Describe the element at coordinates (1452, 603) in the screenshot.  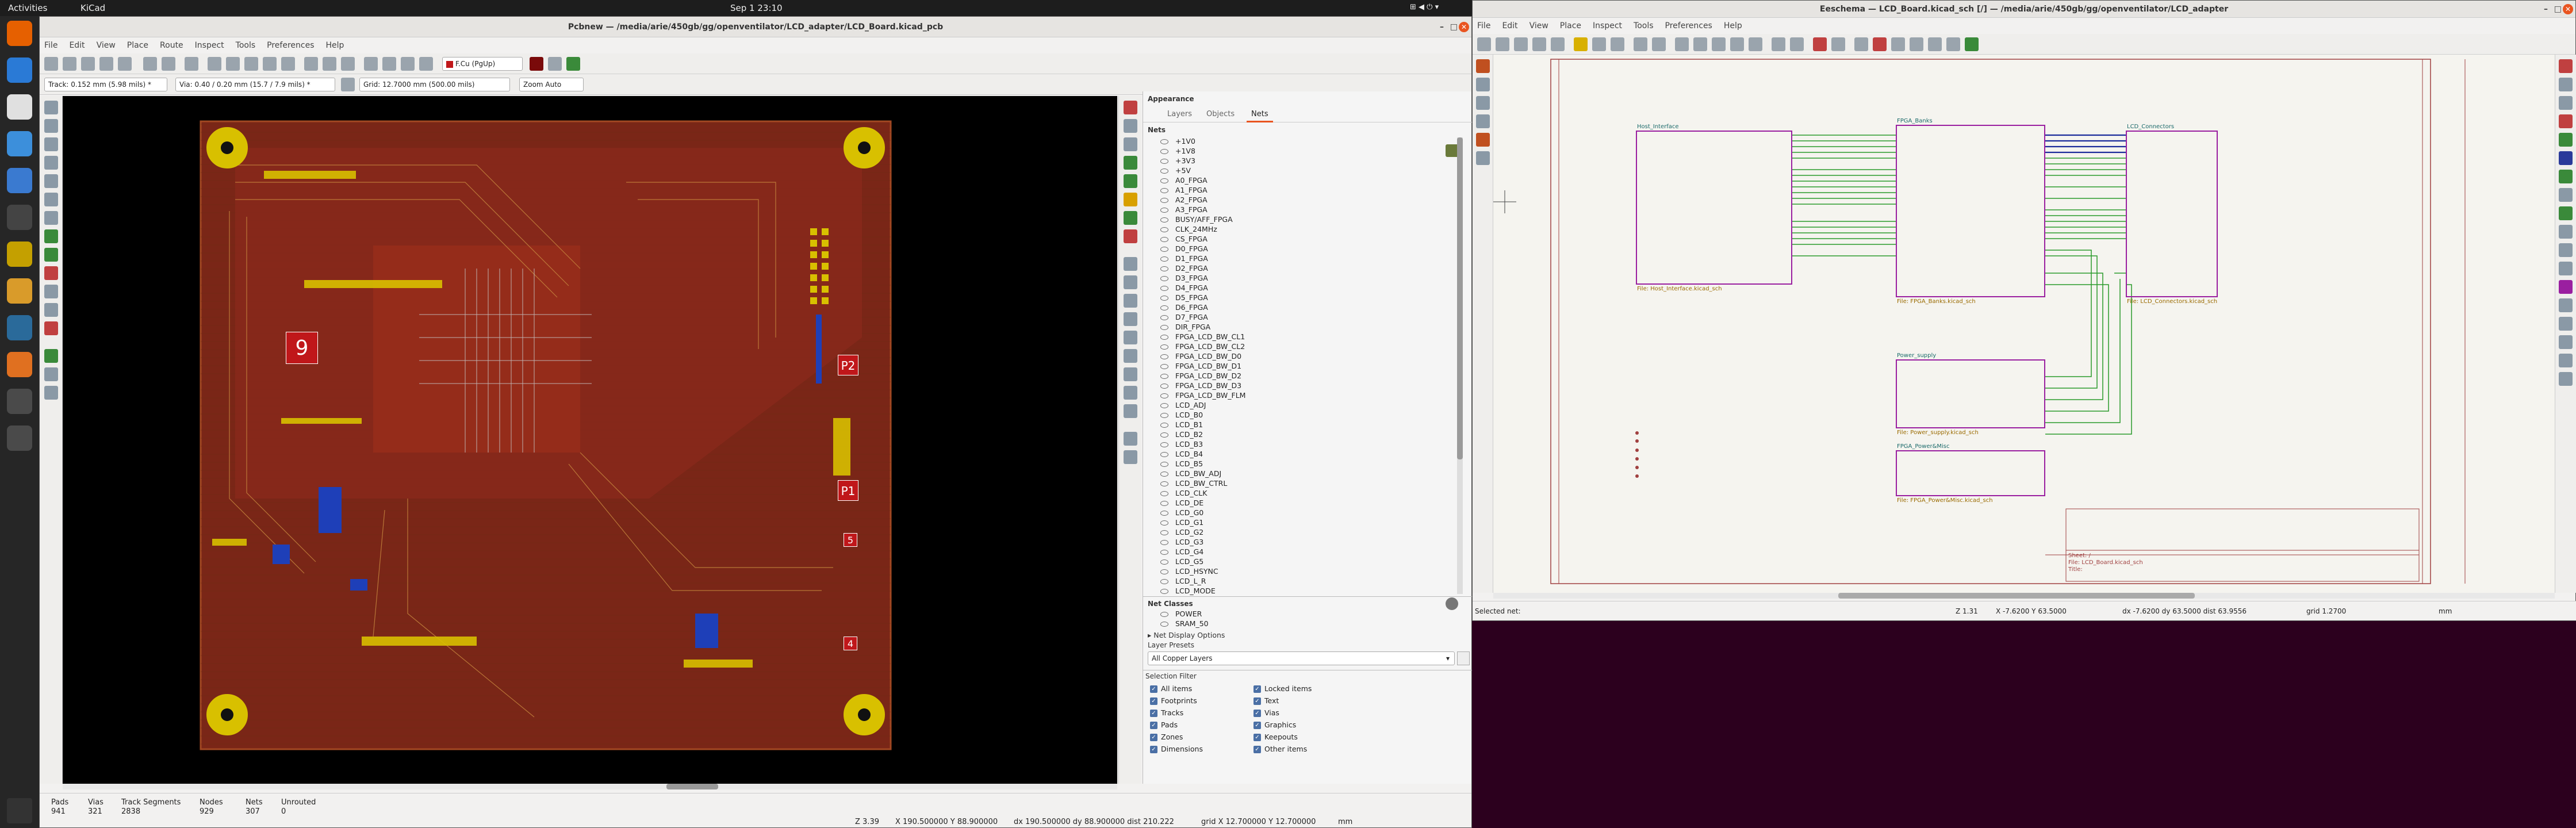
I see `net-class-settings-icon` at that location.